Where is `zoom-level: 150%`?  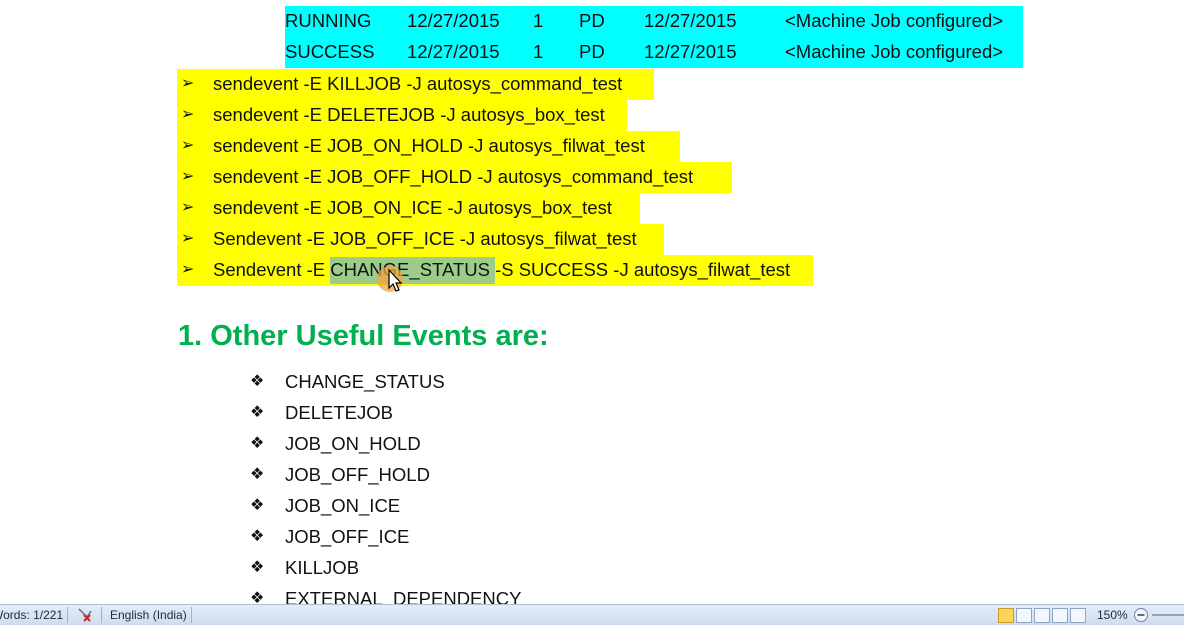 zoom-level: 150% is located at coordinates (1112, 615).